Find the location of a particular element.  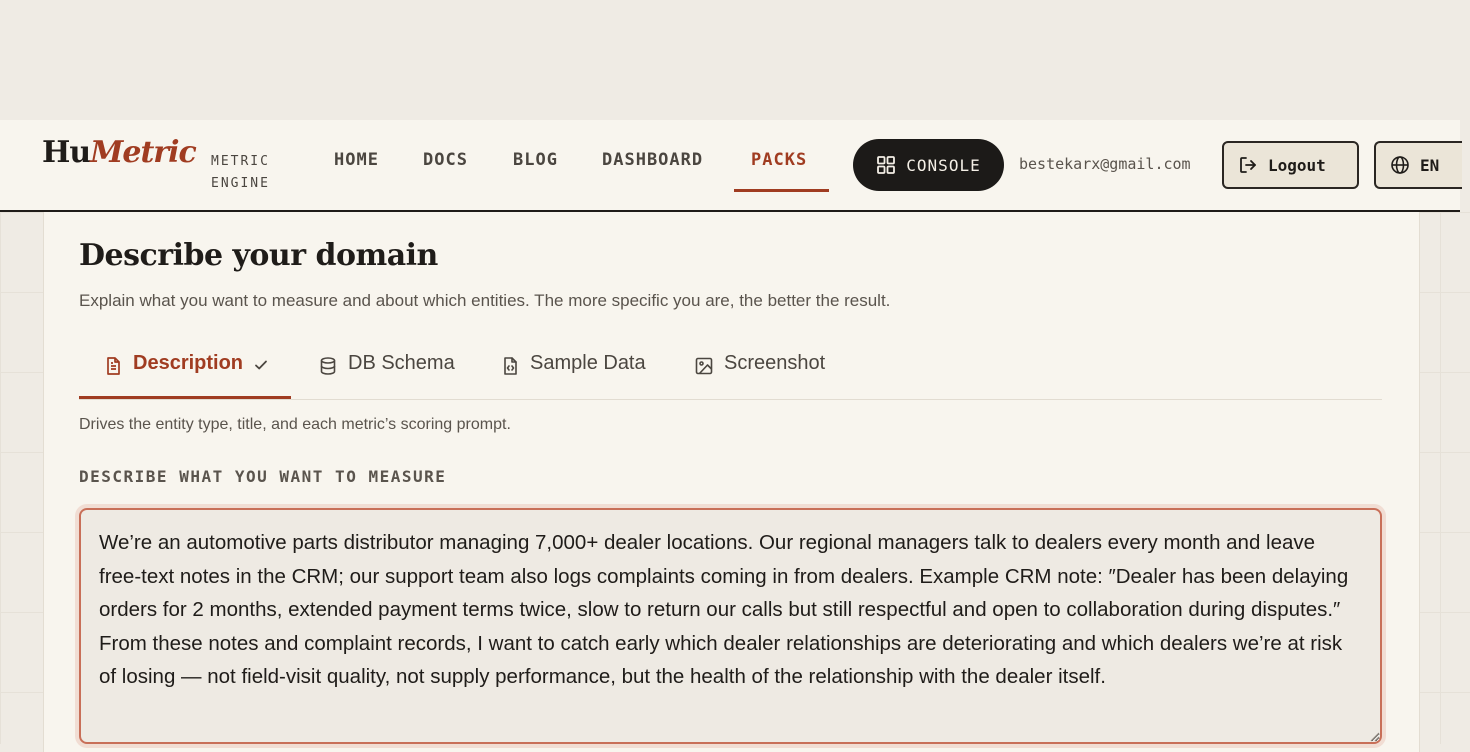

check-icon is located at coordinates (261, 365).